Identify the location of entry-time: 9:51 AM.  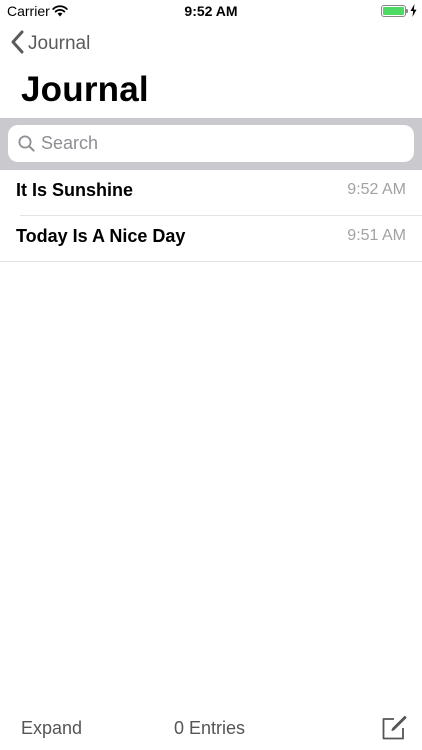
(376, 235).